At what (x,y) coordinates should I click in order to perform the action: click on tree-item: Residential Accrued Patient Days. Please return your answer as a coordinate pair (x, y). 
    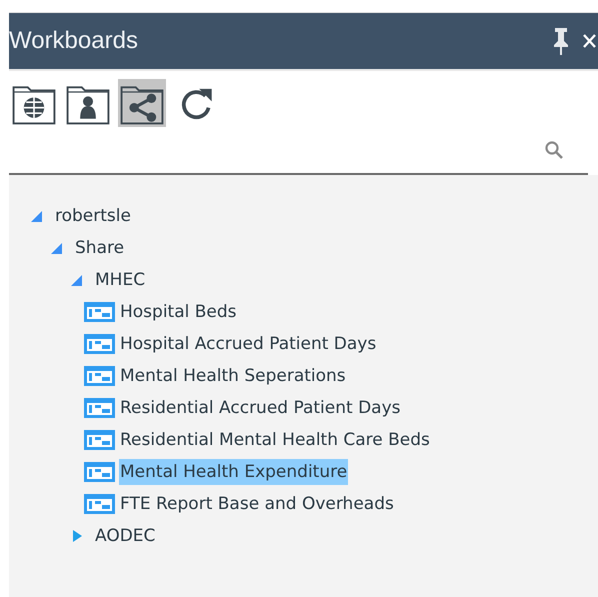
    Looking at the image, I should click on (260, 408).